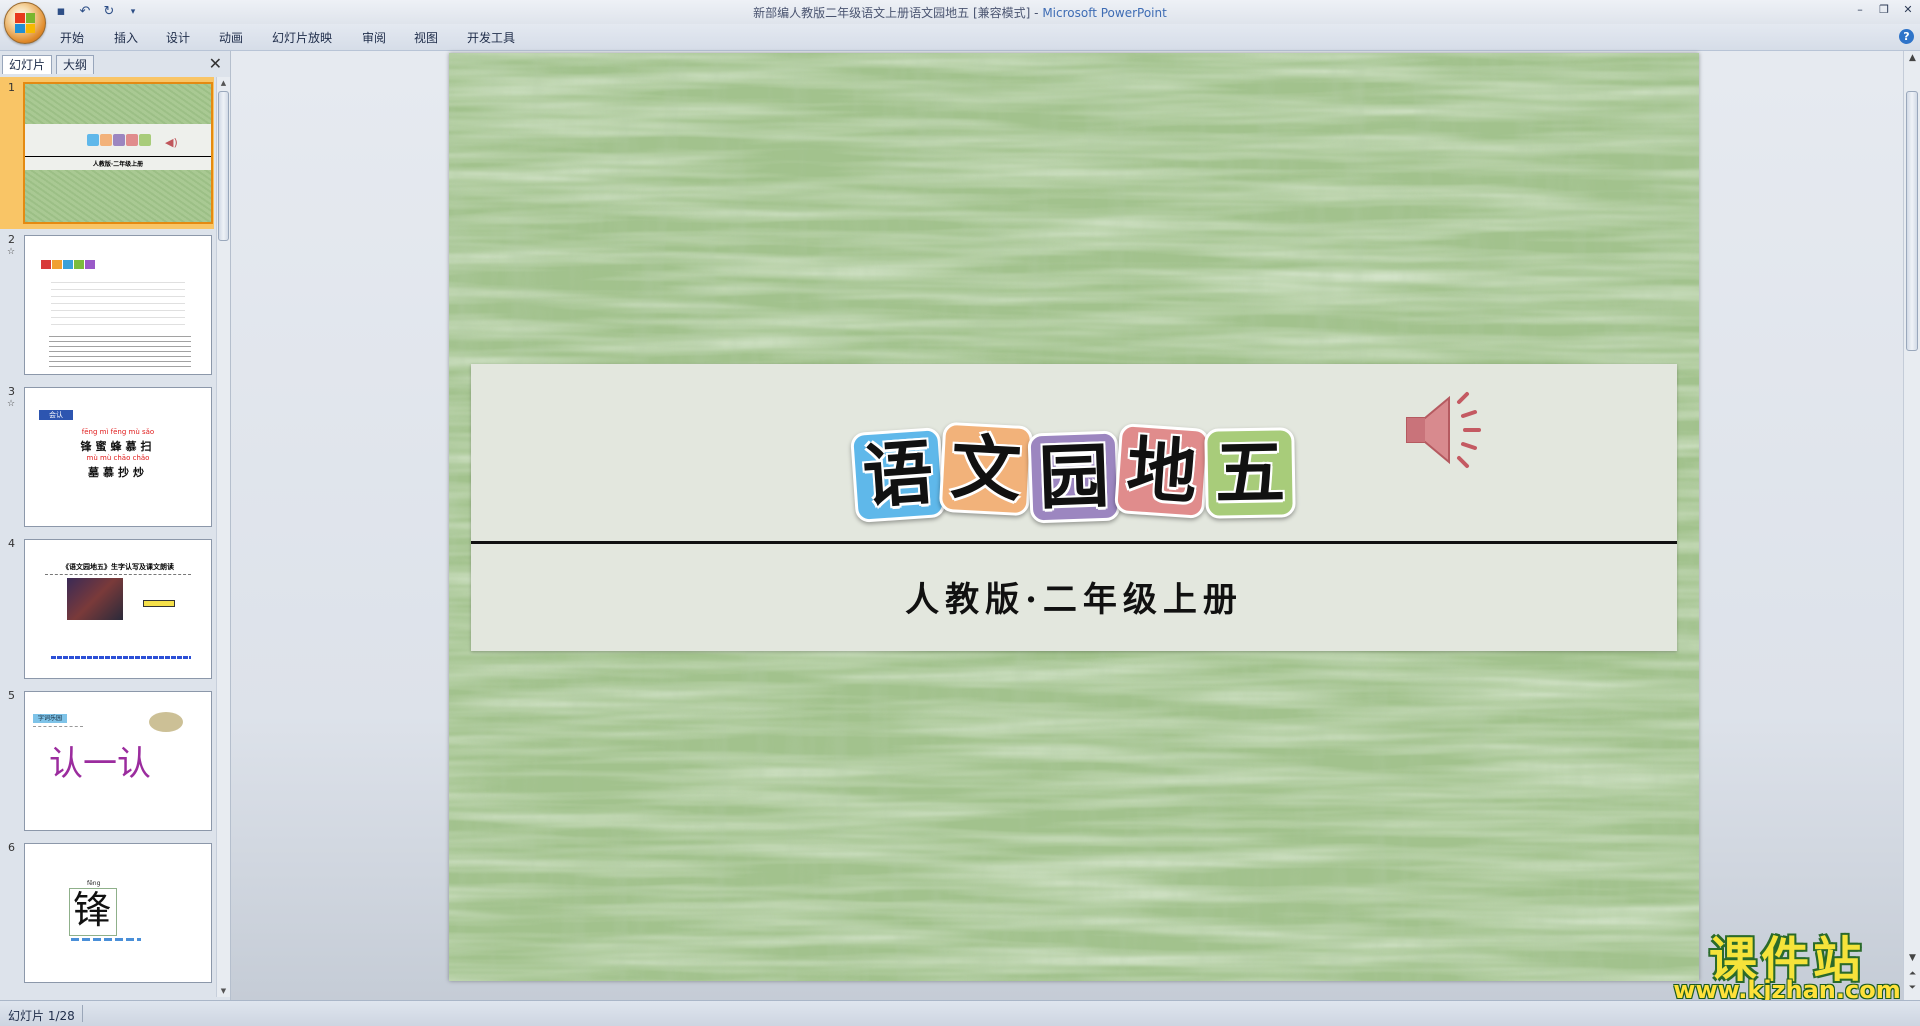  I want to click on slide-thumbnail-2: 2 ☆, so click(107, 305).